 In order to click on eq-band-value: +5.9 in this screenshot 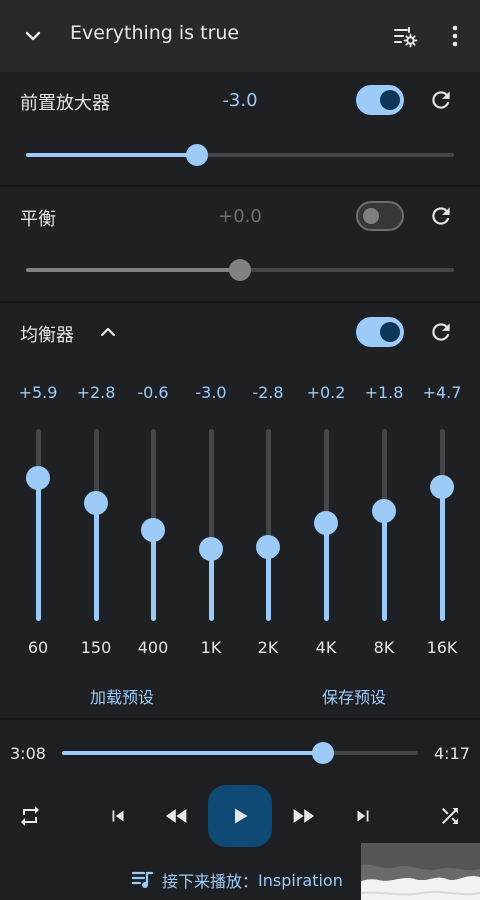, I will do `click(38, 392)`.